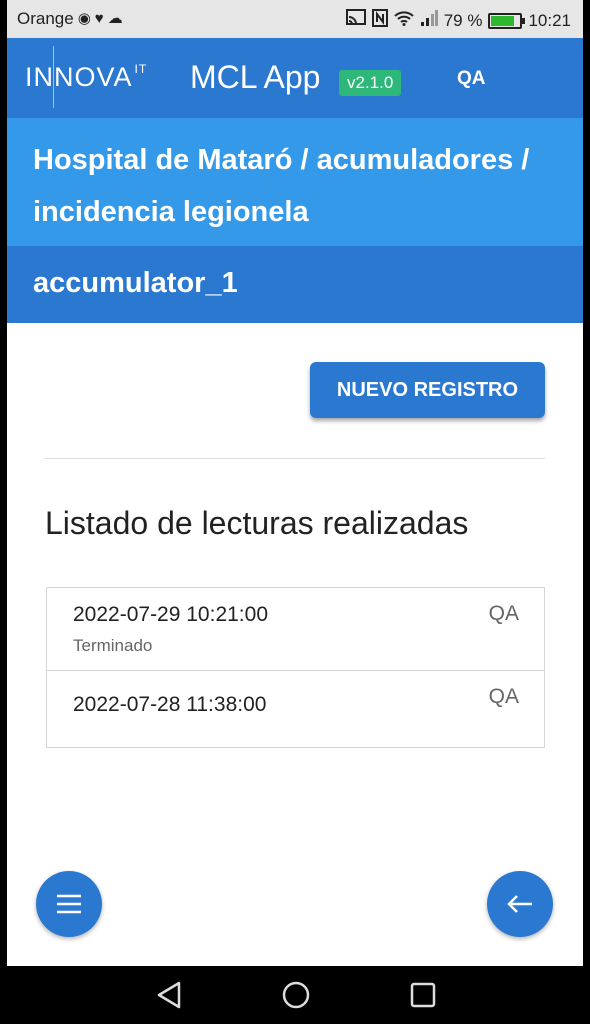 The height and width of the screenshot is (1024, 590). Describe the element at coordinates (471, 79) in the screenshot. I see `user-label: QA` at that location.